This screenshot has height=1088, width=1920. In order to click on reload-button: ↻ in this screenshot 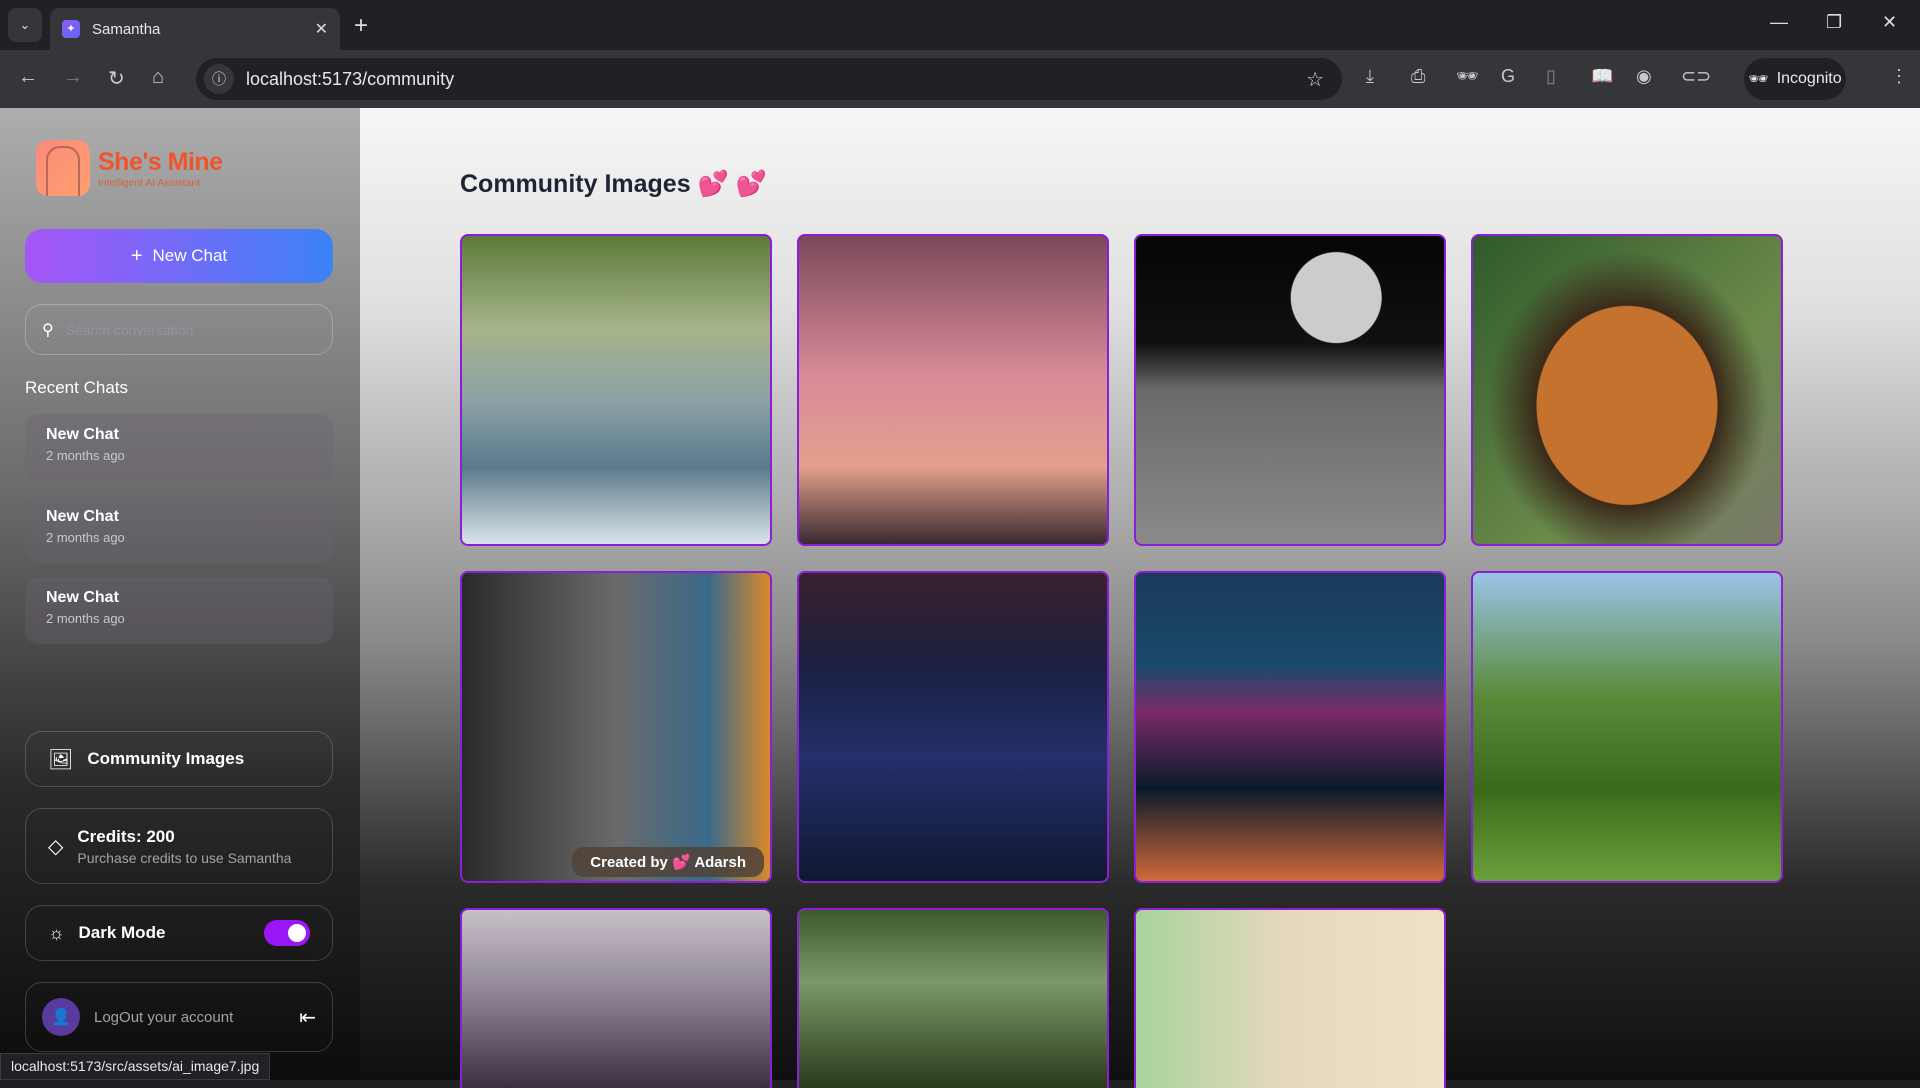, I will do `click(116, 78)`.